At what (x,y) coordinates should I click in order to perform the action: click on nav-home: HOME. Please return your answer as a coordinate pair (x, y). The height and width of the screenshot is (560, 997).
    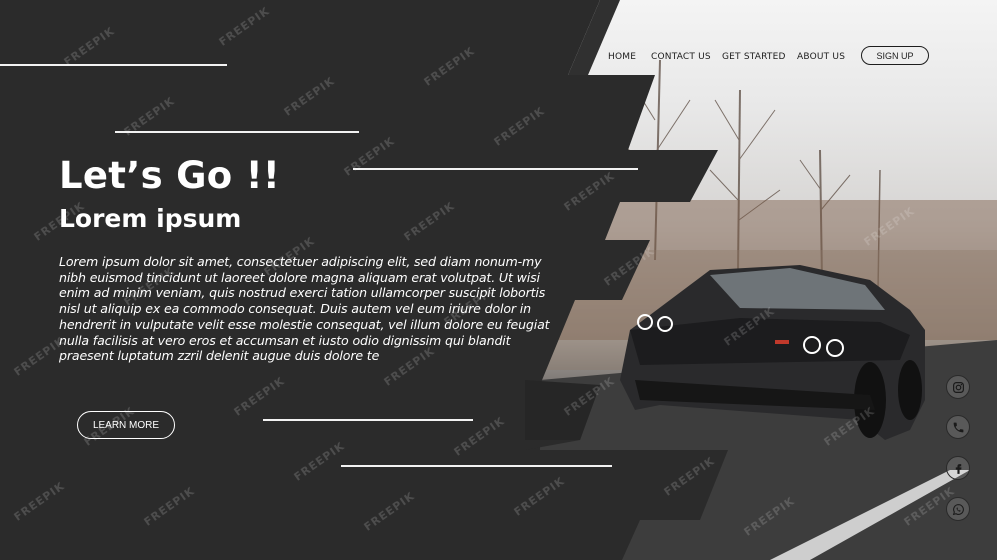
    Looking at the image, I should click on (622, 57).